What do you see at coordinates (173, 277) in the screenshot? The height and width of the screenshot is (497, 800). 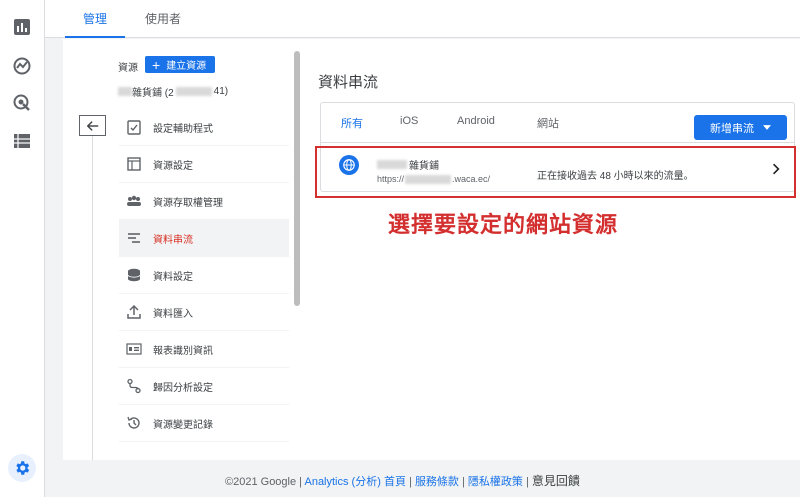 I see `menu-item-label: 資料設定` at bounding box center [173, 277].